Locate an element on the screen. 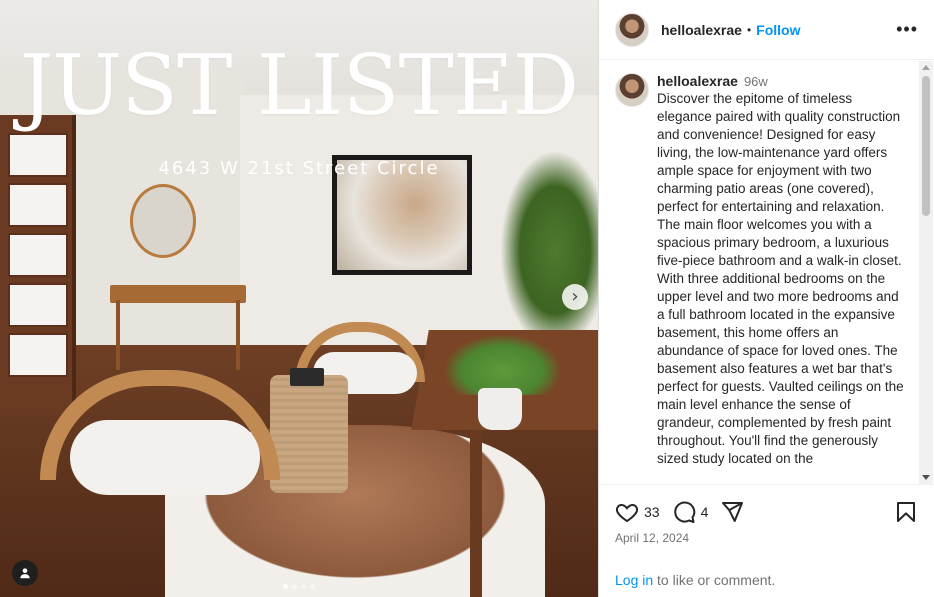  photo-console-table is located at coordinates (178, 294).